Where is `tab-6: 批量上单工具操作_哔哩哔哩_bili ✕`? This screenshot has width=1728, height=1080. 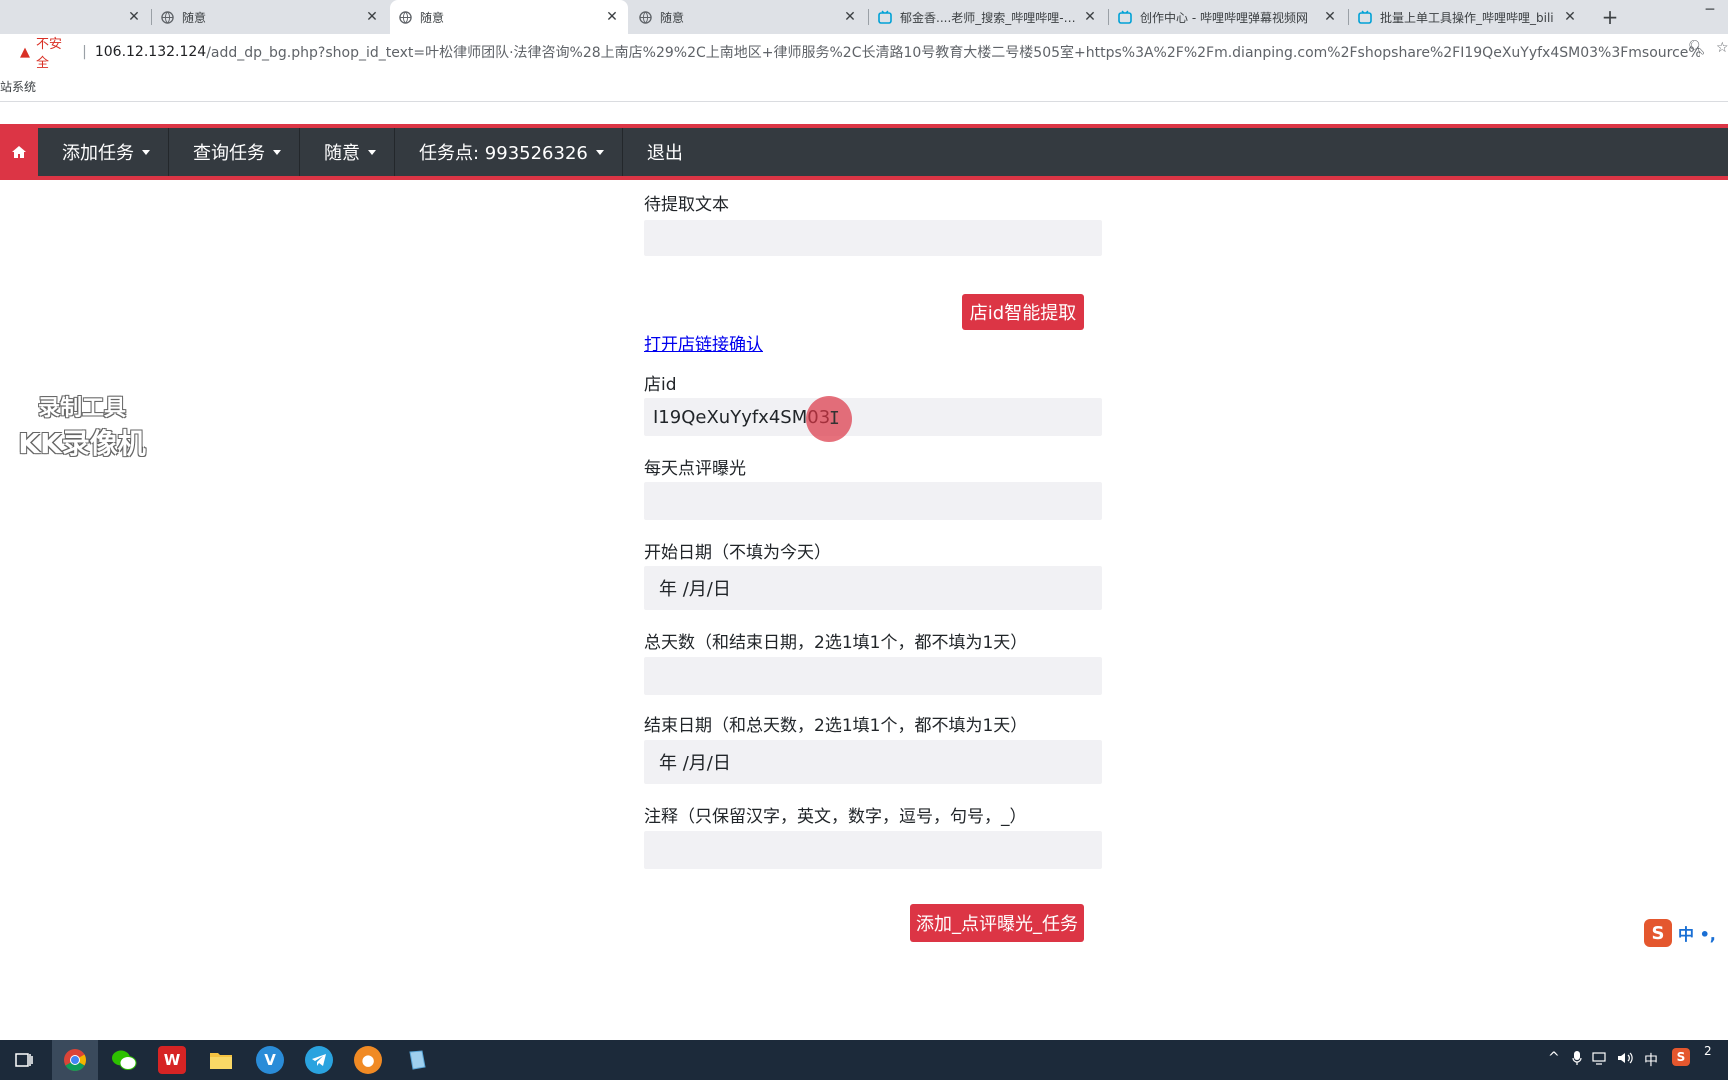
tab-6: 批量上单工具操作_哔哩哔哩_bili ✕ is located at coordinates (1468, 17).